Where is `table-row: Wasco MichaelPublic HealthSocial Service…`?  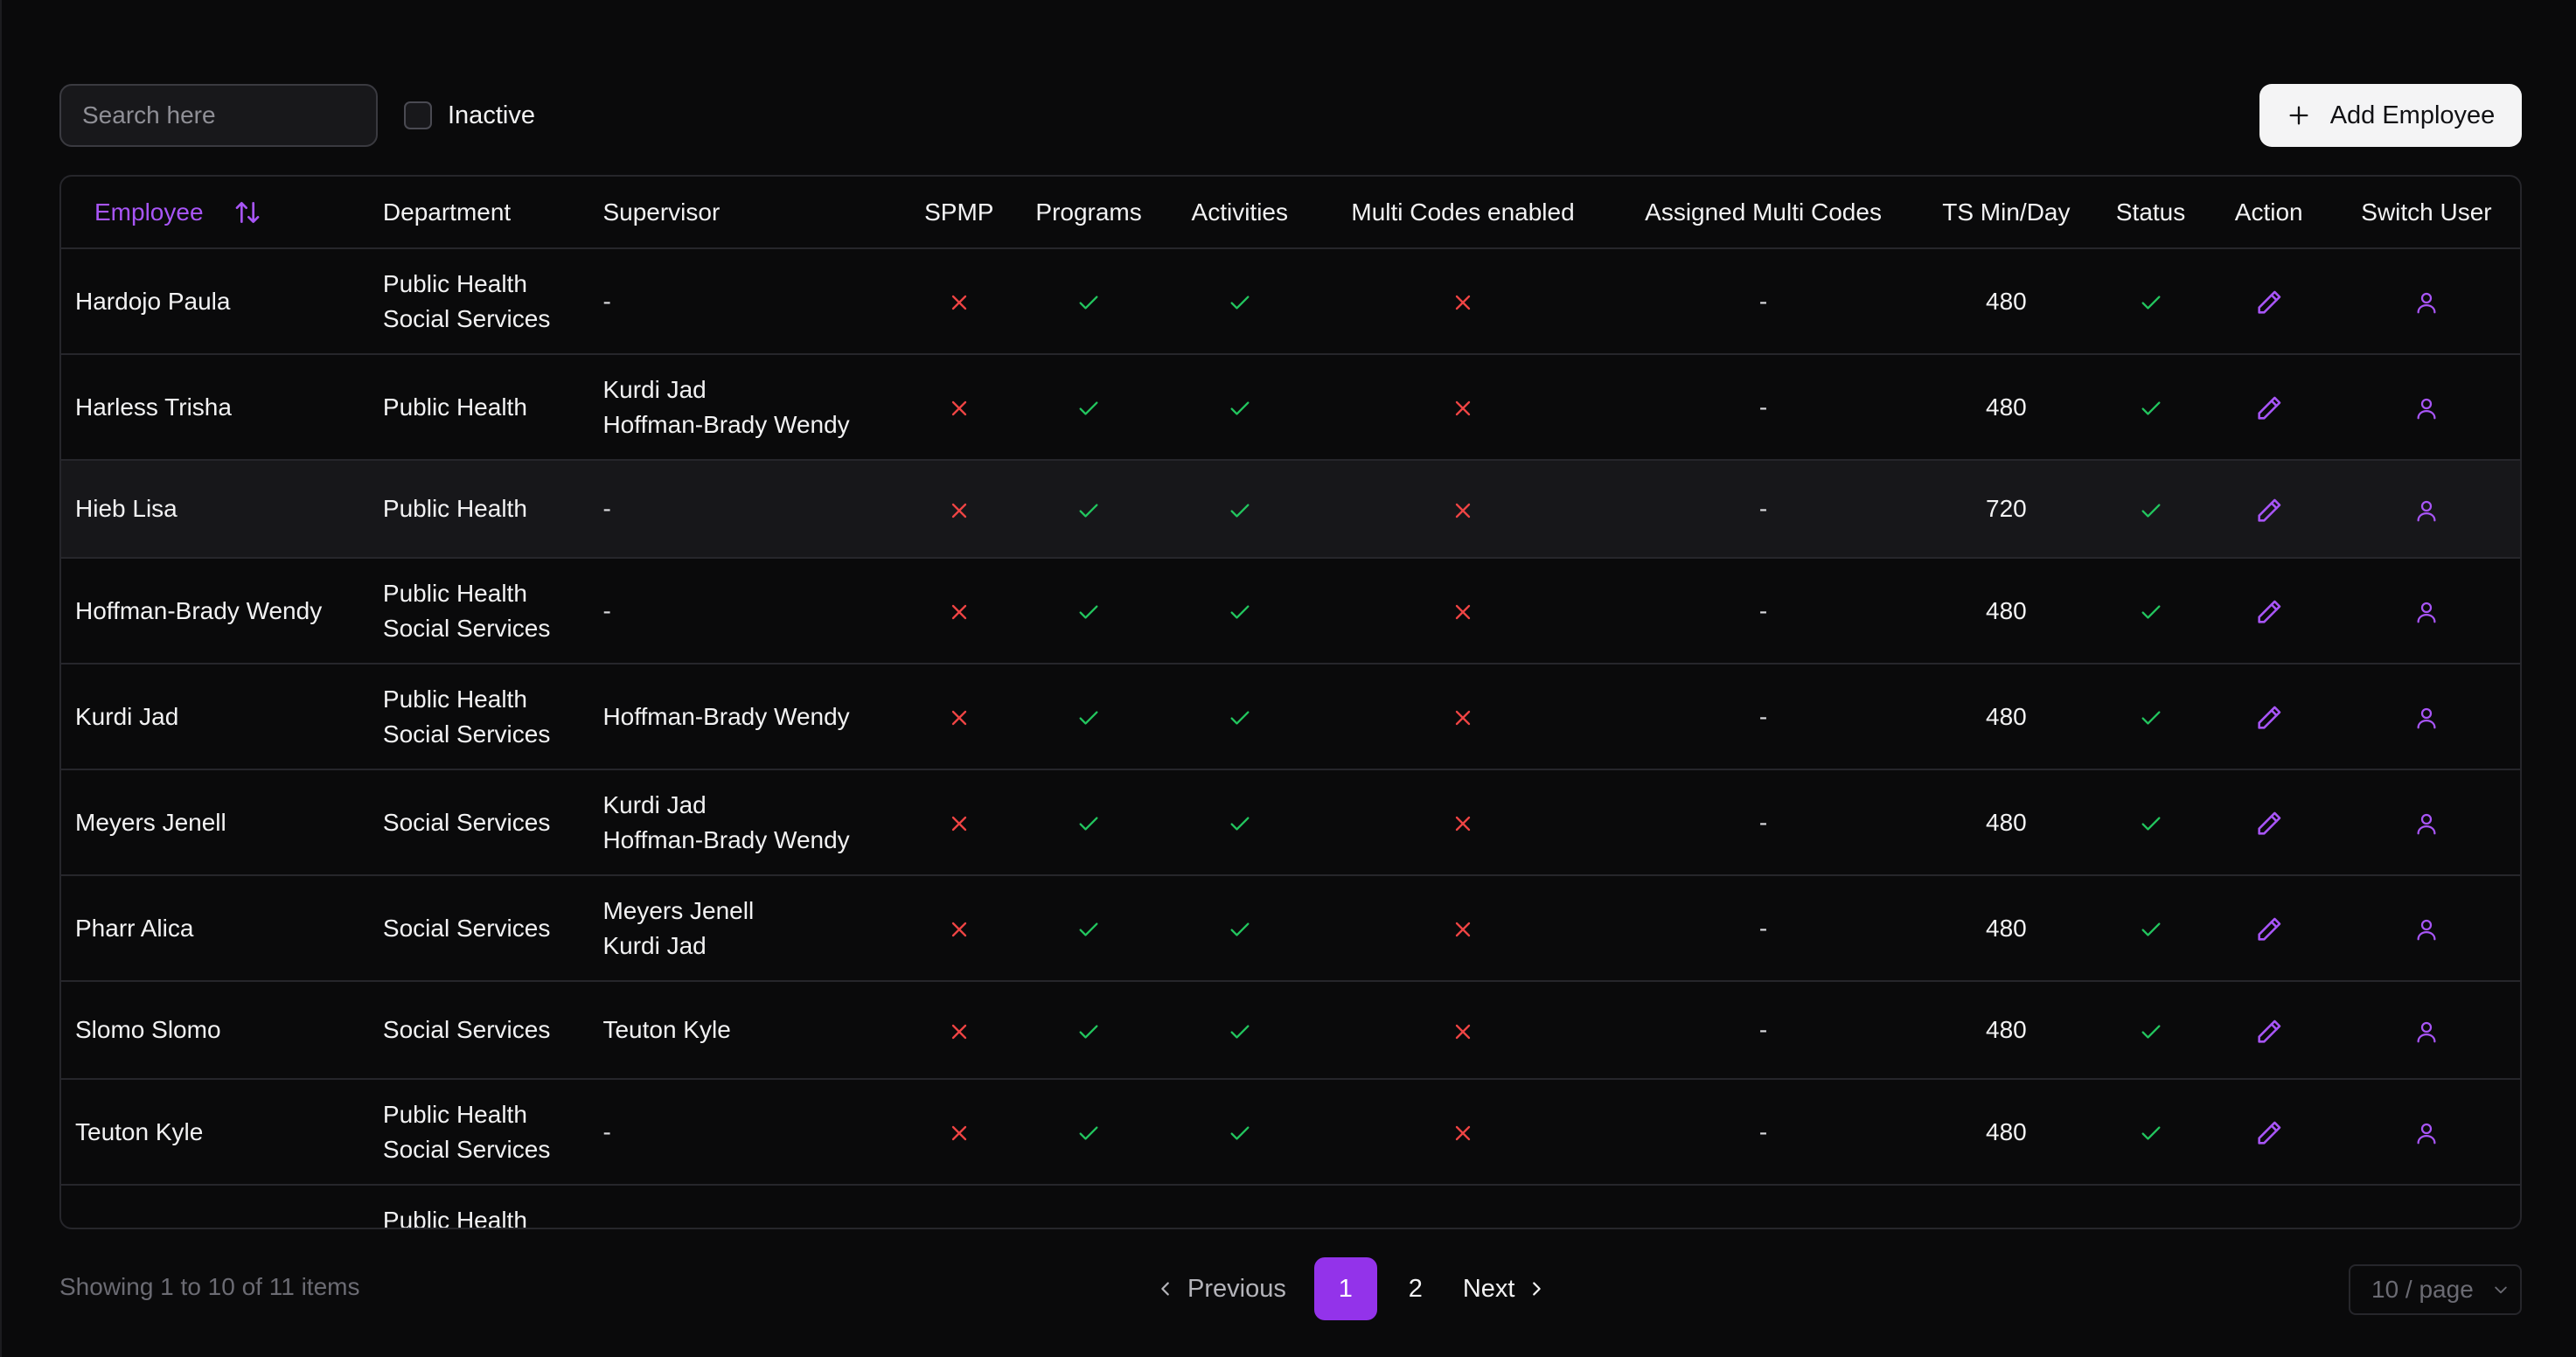
table-row: Wasco MichaelPublic HealthSocial Service… is located at coordinates (1290, 1207).